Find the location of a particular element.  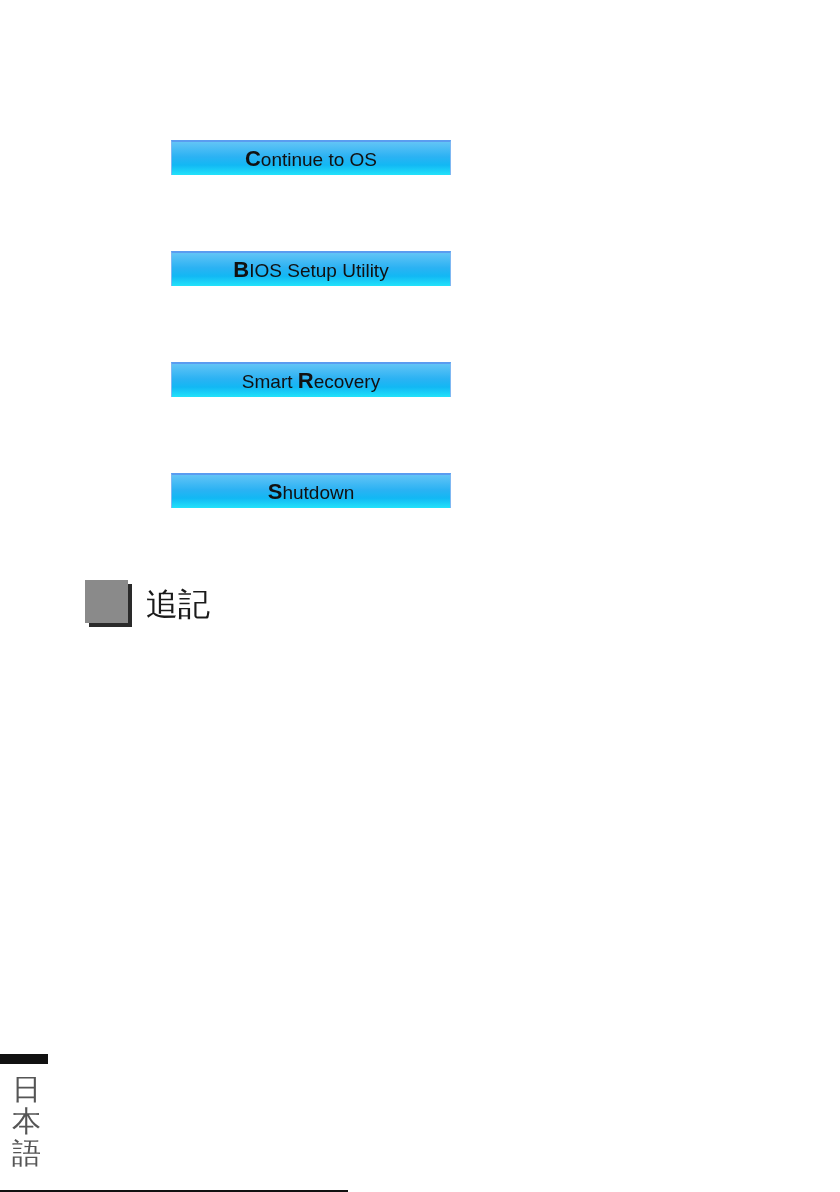

menu-button: Smart Recovery is located at coordinates (311, 379).